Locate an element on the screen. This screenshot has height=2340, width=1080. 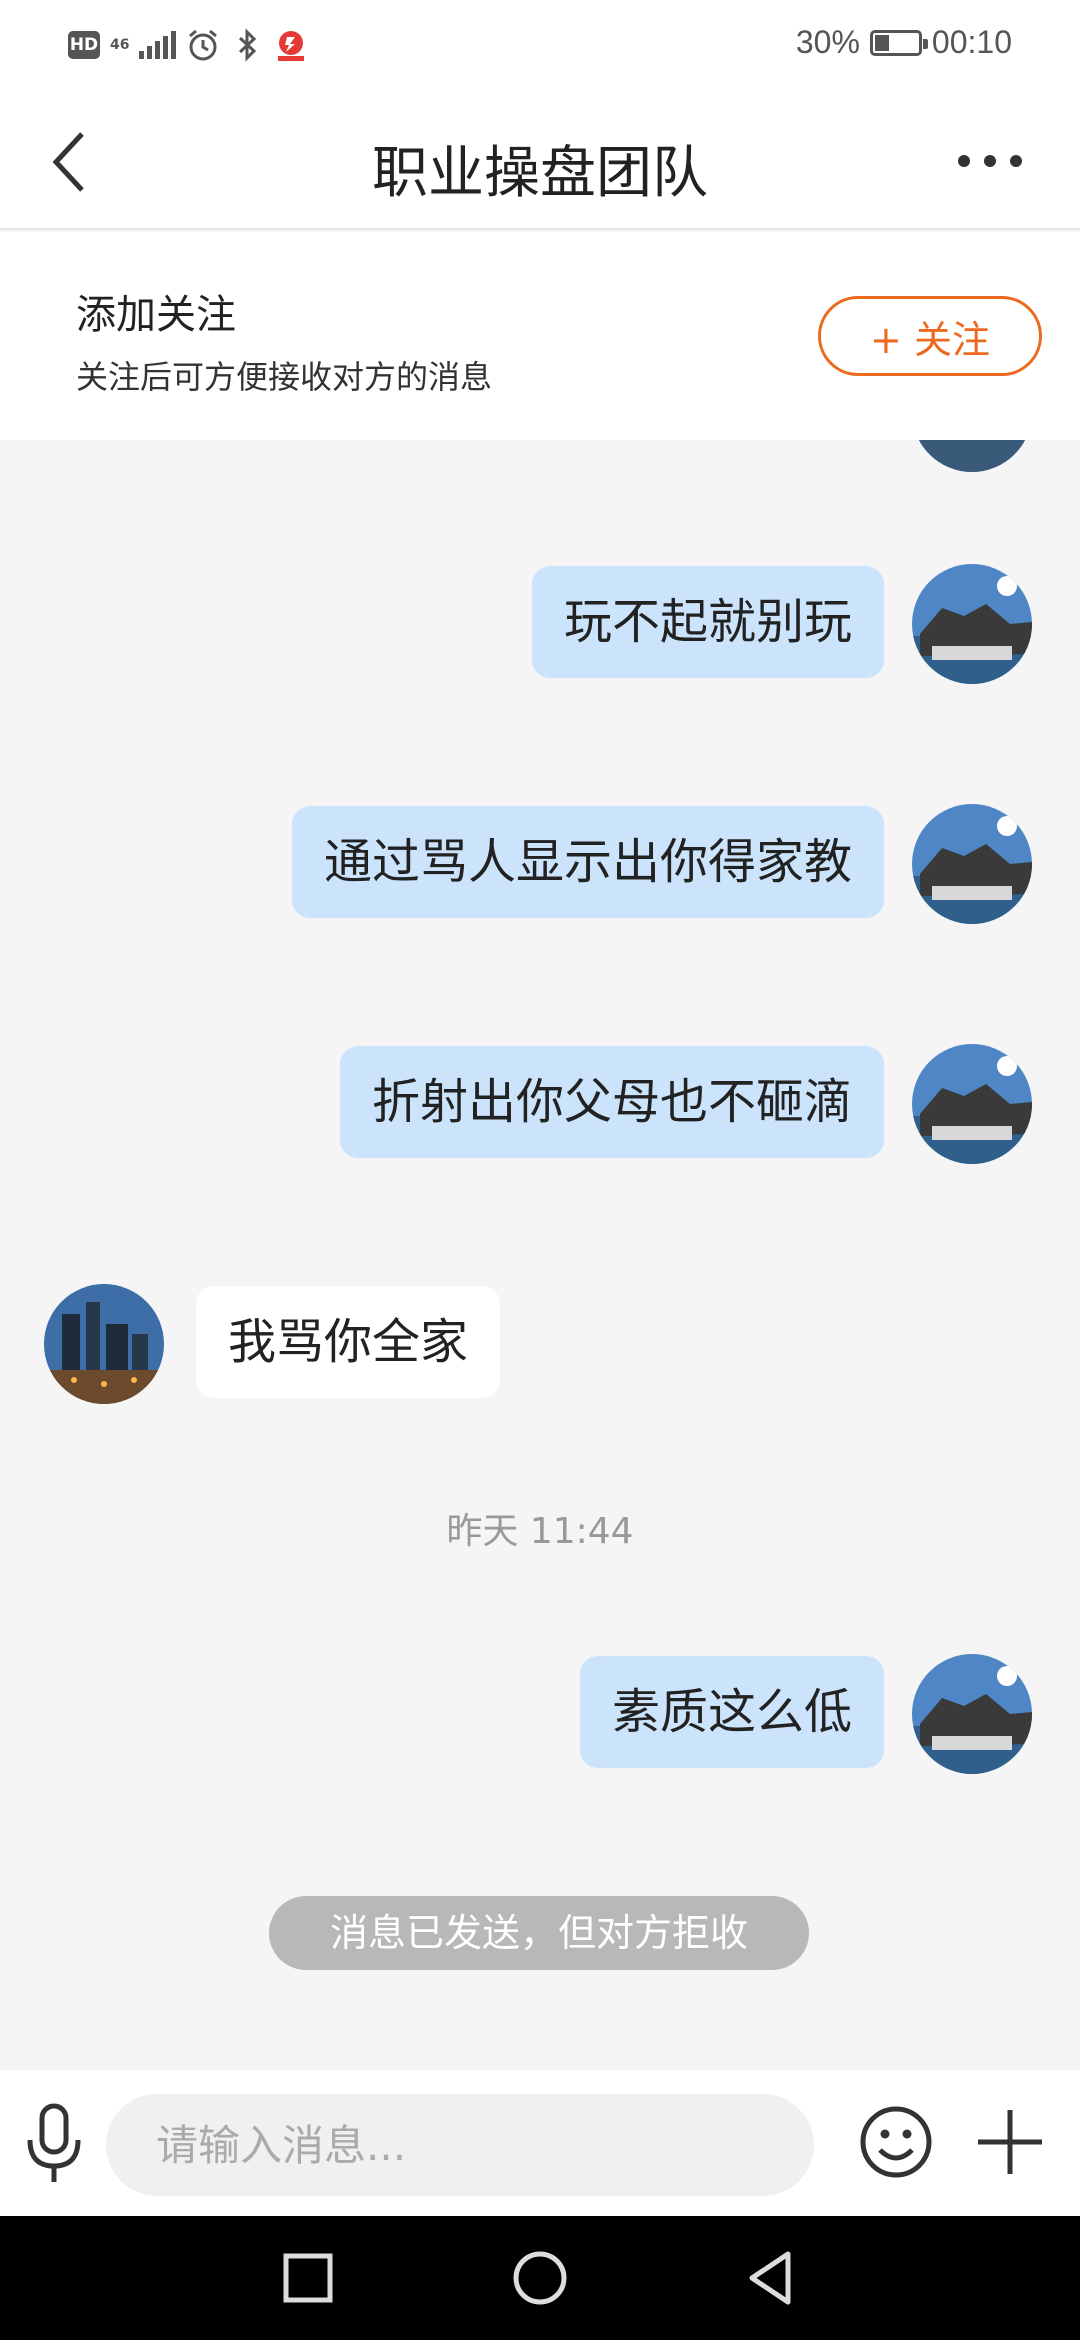
emoji-button is located at coordinates (896, 2142).